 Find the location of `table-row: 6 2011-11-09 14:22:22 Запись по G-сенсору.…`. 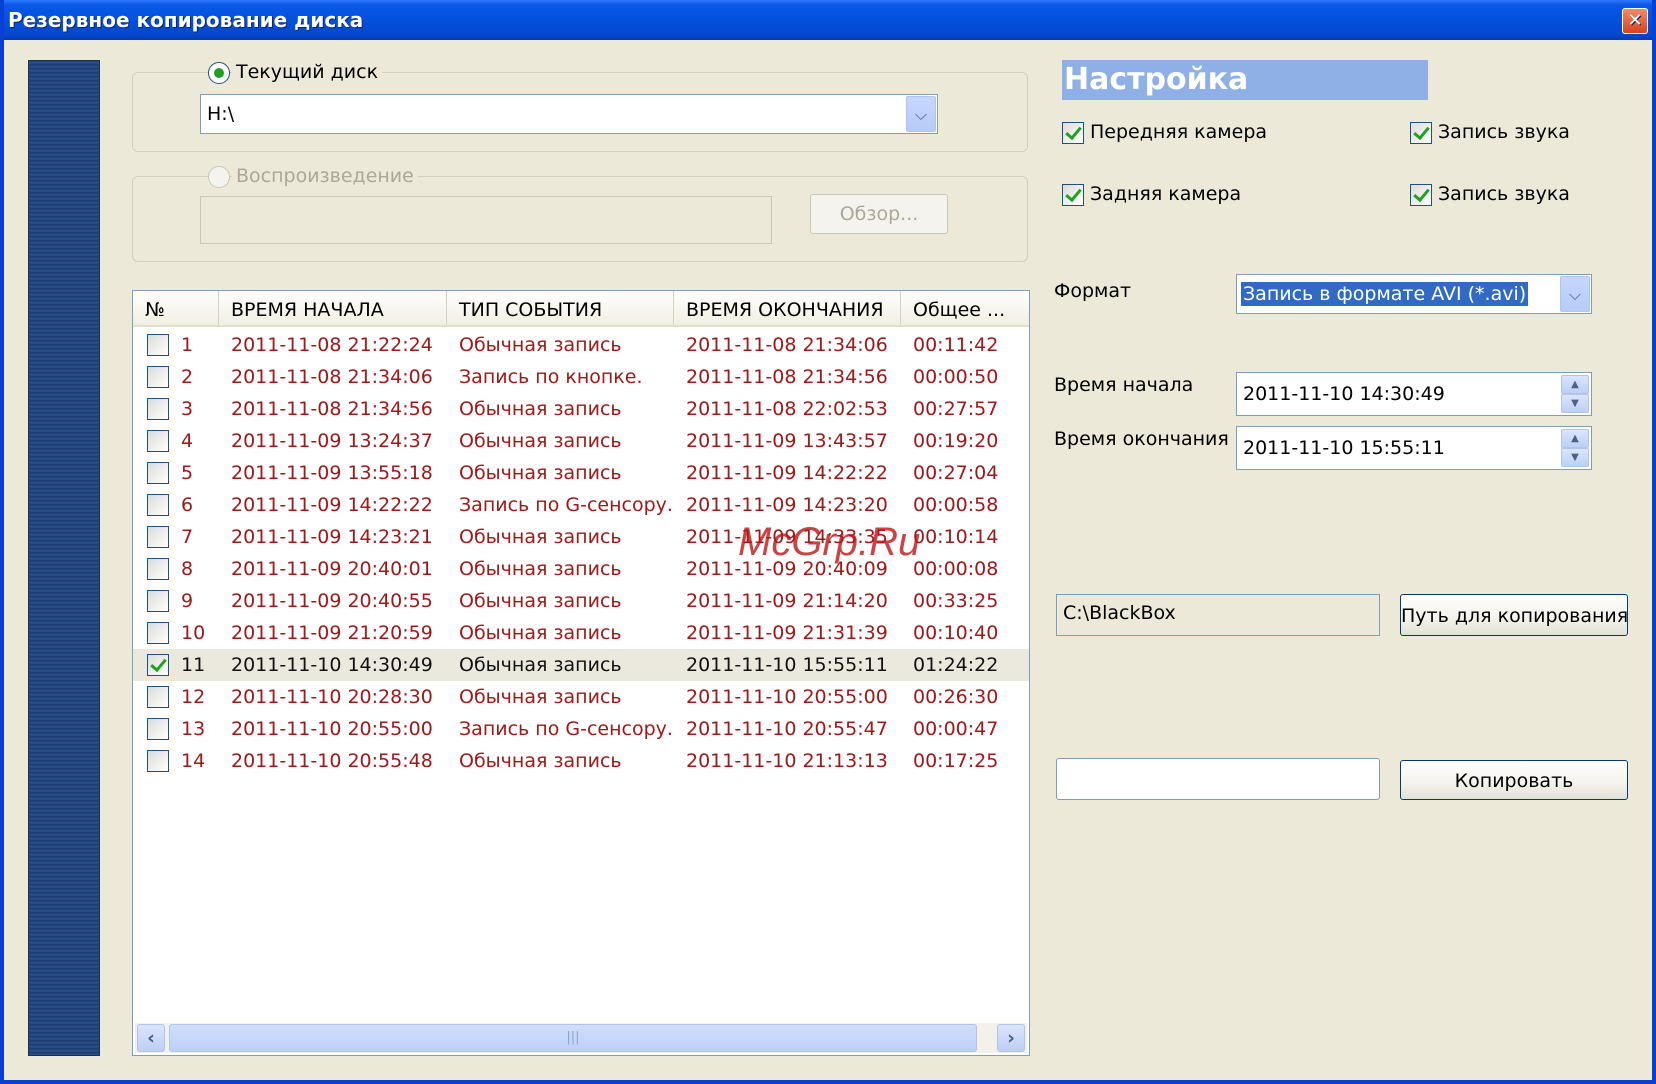

table-row: 6 2011-11-09 14:22:22 Запись по G-сенсору.… is located at coordinates (581, 505).